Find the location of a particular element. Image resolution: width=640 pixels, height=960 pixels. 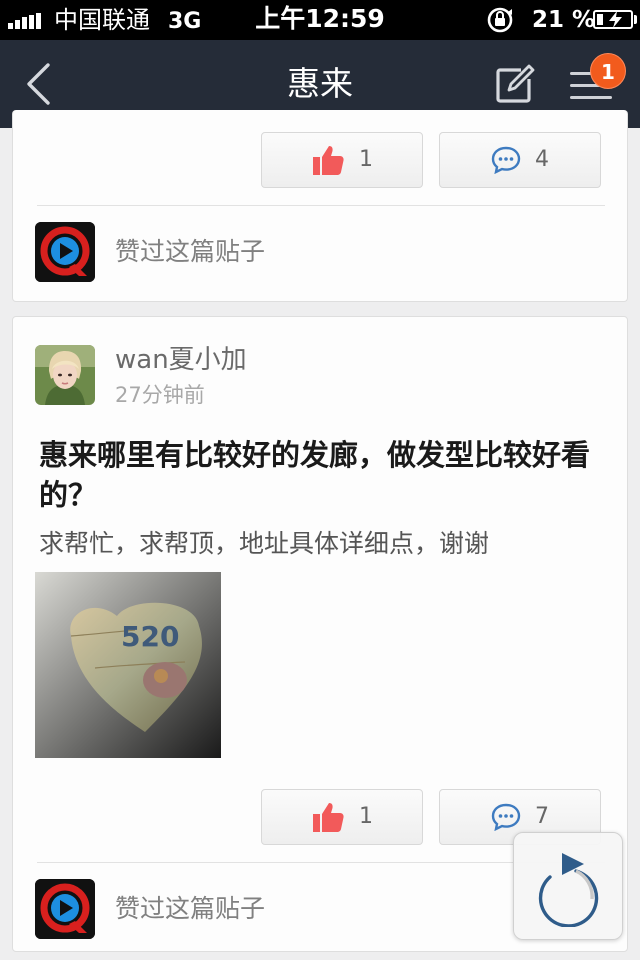

battery-nub is located at coordinates (635, 19).